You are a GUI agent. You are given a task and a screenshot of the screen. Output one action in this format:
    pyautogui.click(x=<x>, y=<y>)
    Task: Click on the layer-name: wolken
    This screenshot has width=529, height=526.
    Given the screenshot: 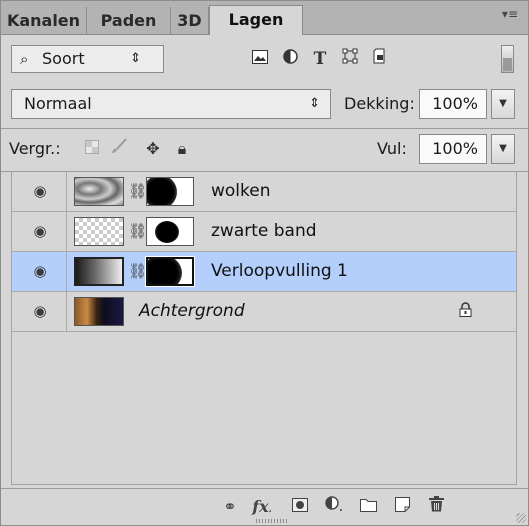 What is the action you would take?
    pyautogui.click(x=241, y=191)
    